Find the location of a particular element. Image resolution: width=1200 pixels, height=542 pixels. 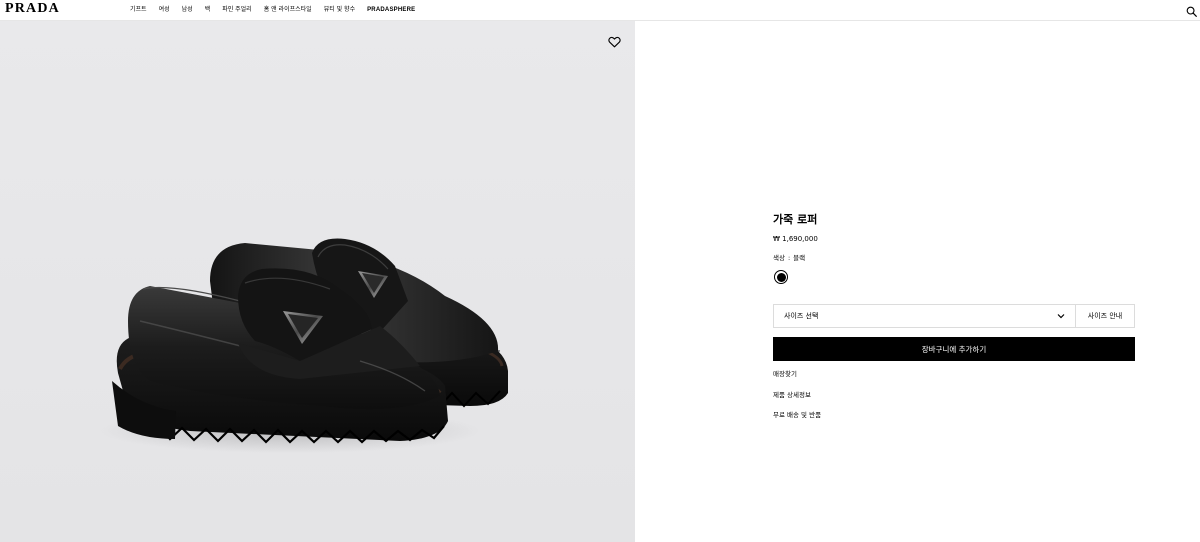

product-links: 매장찾기 제품 상세정보 무료 배송 및 반품 is located at coordinates (797, 400).